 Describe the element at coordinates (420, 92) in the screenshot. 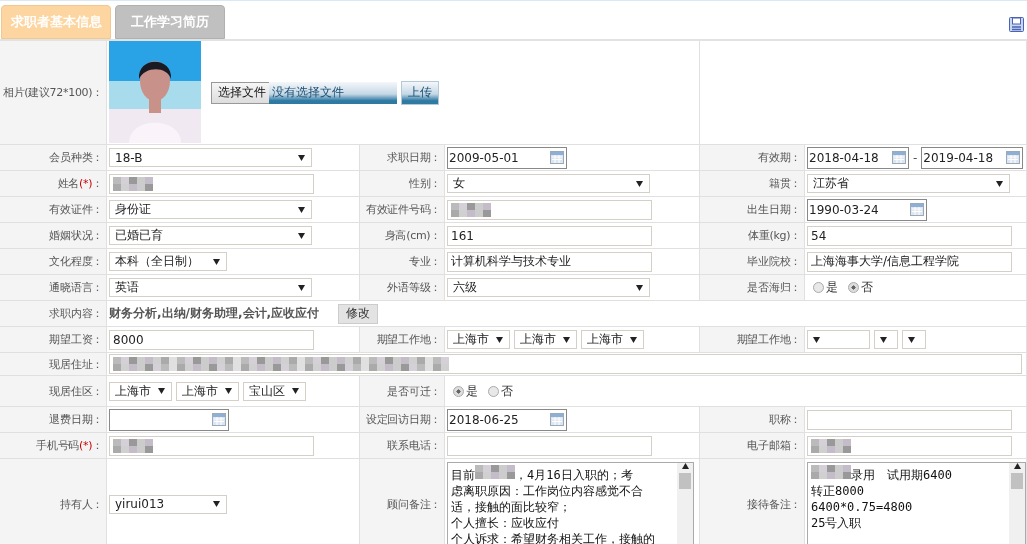

I see `upload-button: 上传` at that location.